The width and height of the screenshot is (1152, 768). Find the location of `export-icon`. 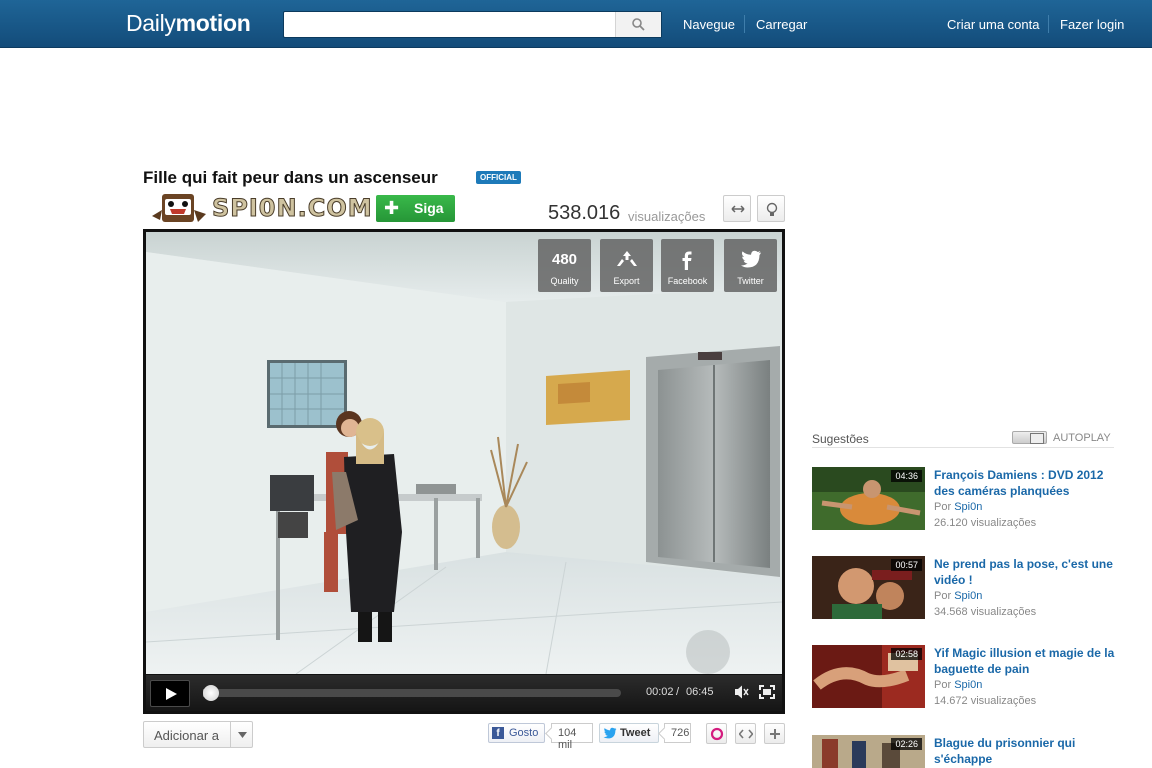

export-icon is located at coordinates (627, 258).